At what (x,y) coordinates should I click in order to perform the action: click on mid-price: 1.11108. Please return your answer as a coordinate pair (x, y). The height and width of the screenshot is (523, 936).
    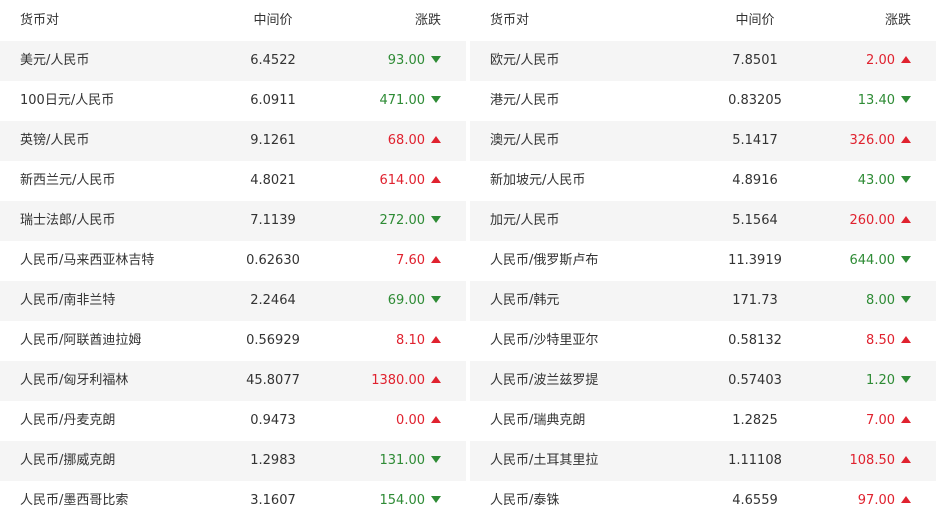
    Looking at the image, I should click on (755, 460).